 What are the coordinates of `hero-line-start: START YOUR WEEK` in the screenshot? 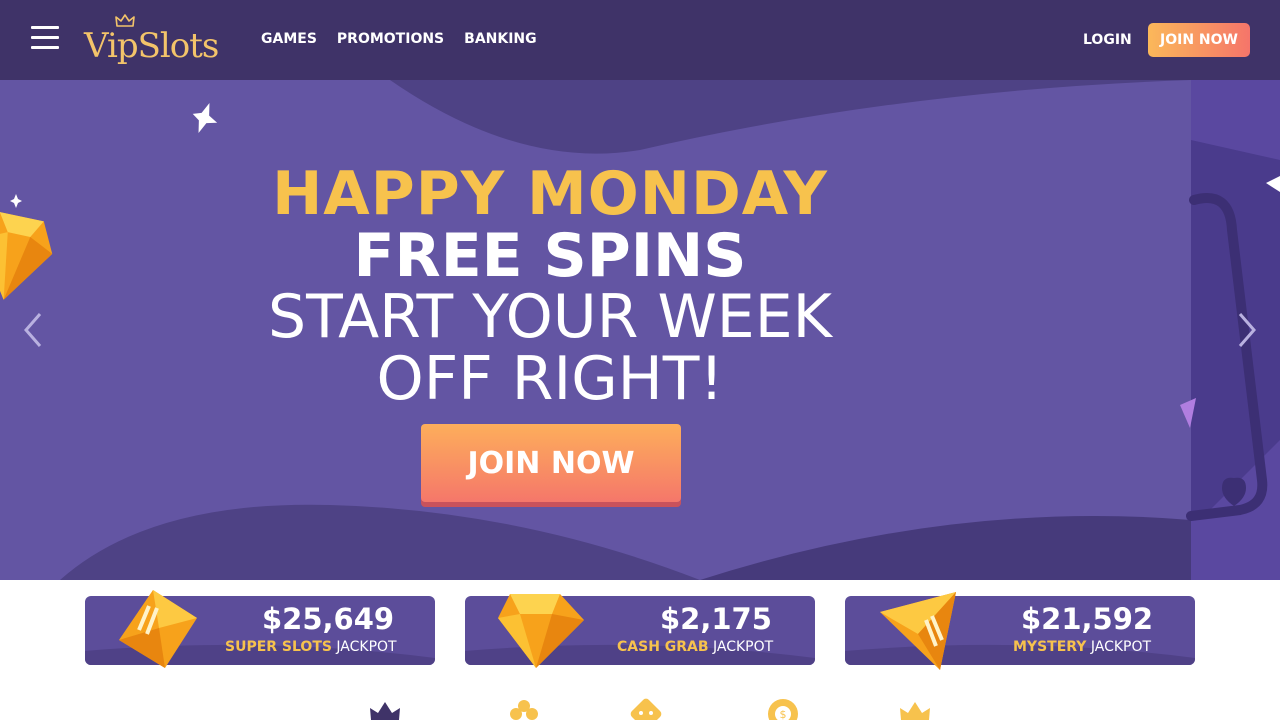 It's located at (550, 317).